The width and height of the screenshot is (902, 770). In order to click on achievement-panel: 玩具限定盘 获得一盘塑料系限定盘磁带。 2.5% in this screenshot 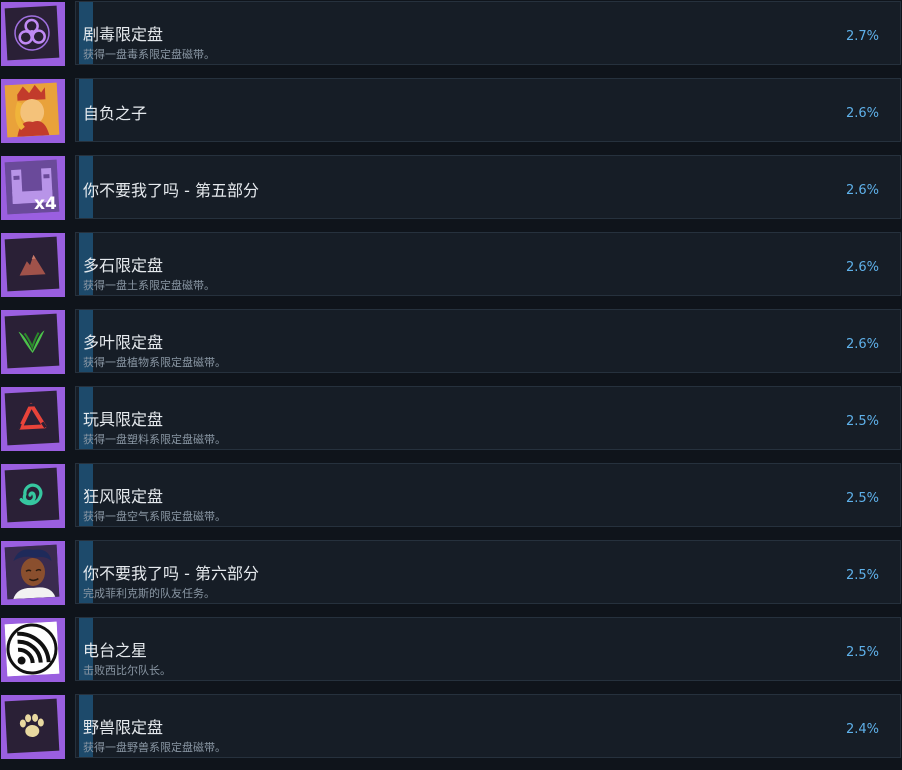, I will do `click(488, 418)`.